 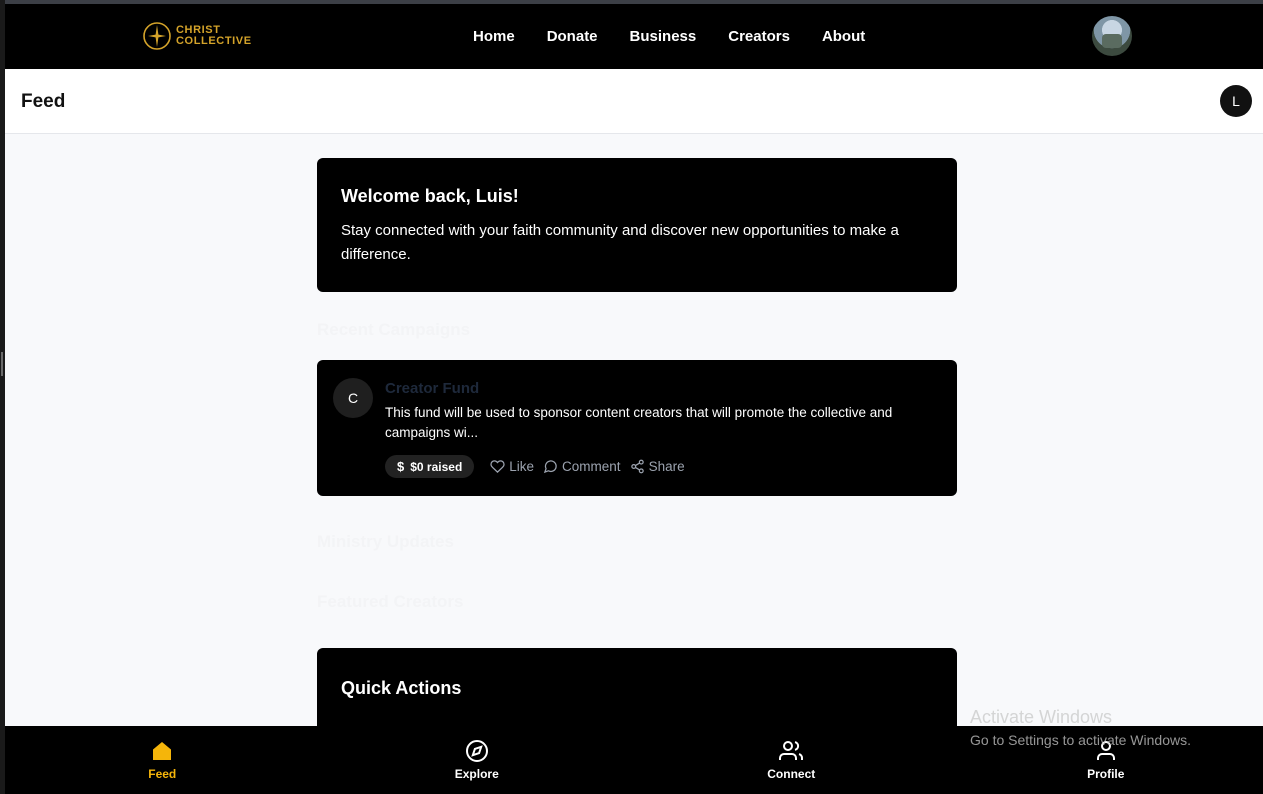 I want to click on like-button: Like, so click(x=512, y=466).